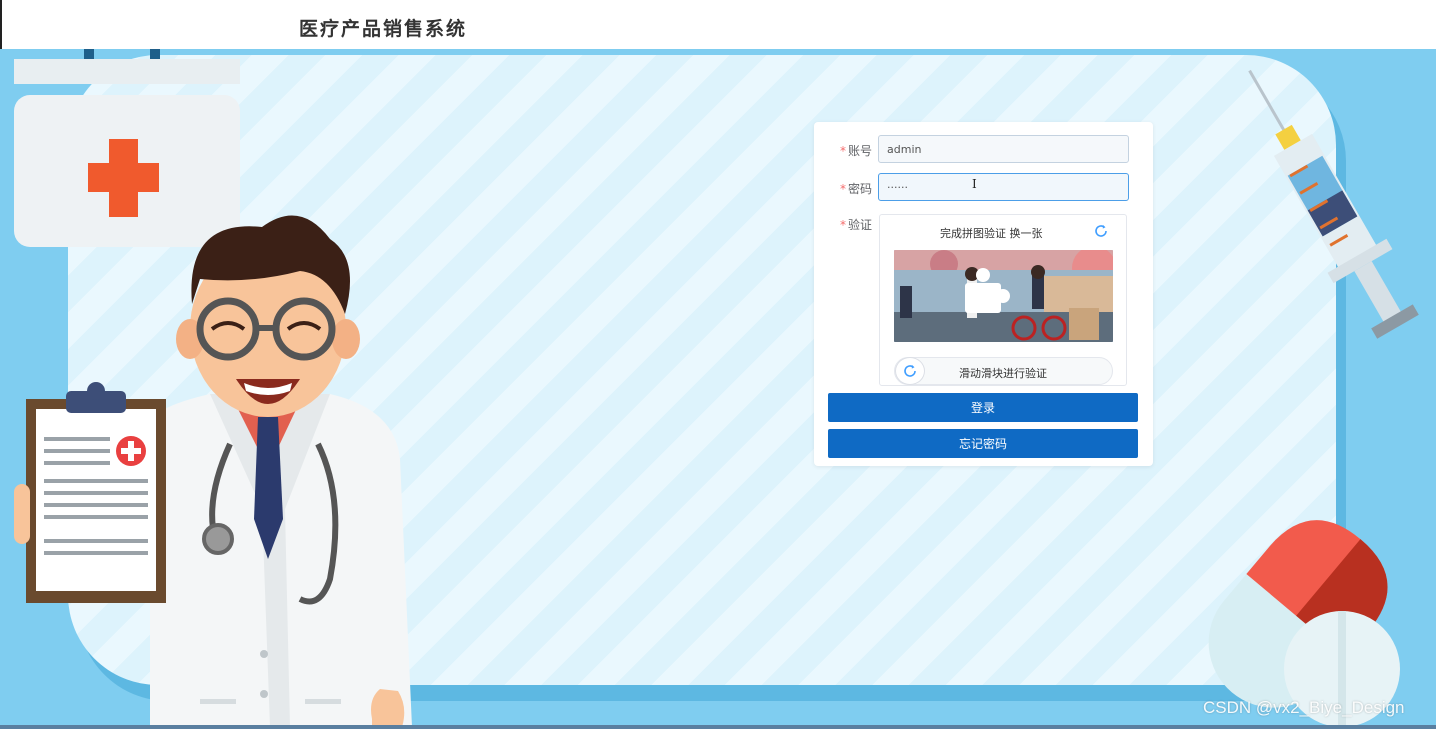 The height and width of the screenshot is (729, 1436). Describe the element at coordinates (90, 492) in the screenshot. I see `clipboard-illustration` at that location.